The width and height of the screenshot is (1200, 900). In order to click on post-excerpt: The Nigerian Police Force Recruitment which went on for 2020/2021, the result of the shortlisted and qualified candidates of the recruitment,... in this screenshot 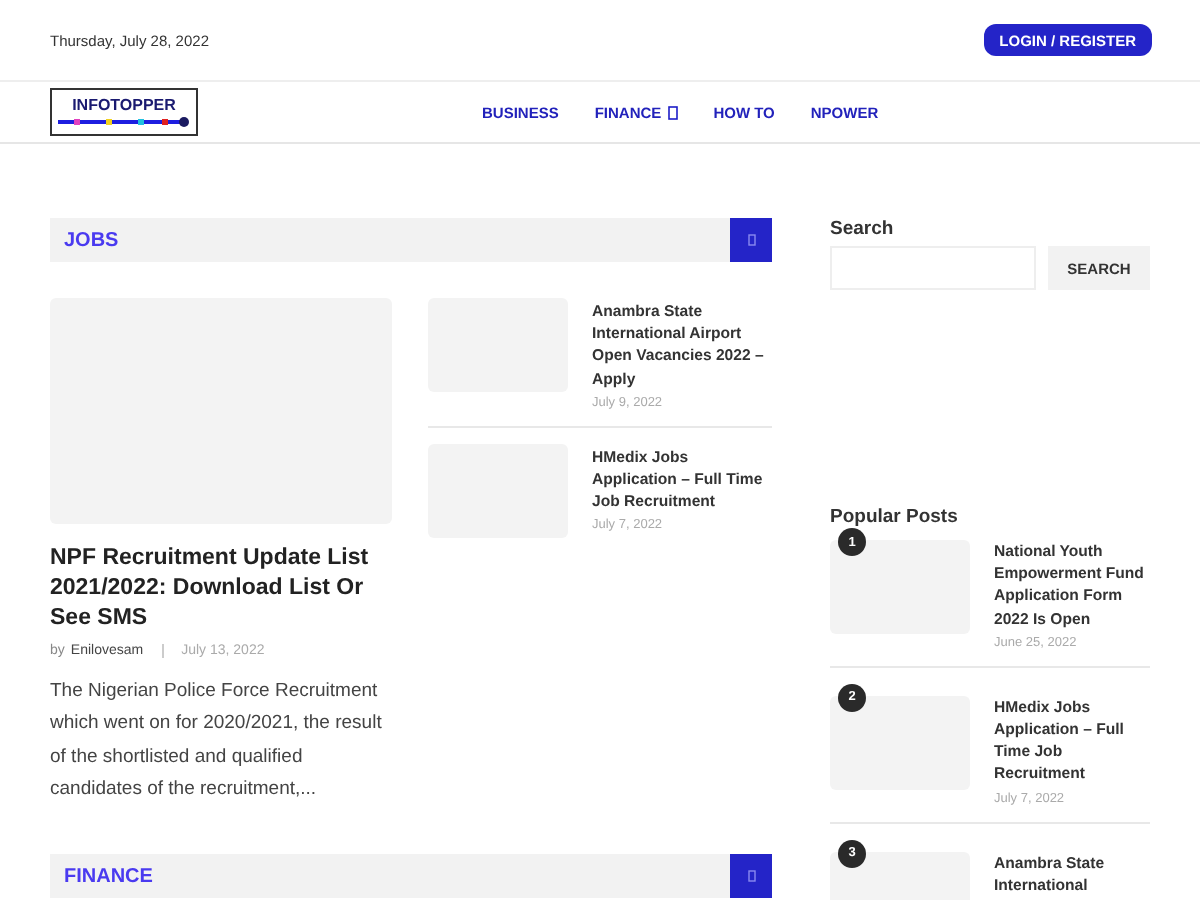, I will do `click(216, 741)`.